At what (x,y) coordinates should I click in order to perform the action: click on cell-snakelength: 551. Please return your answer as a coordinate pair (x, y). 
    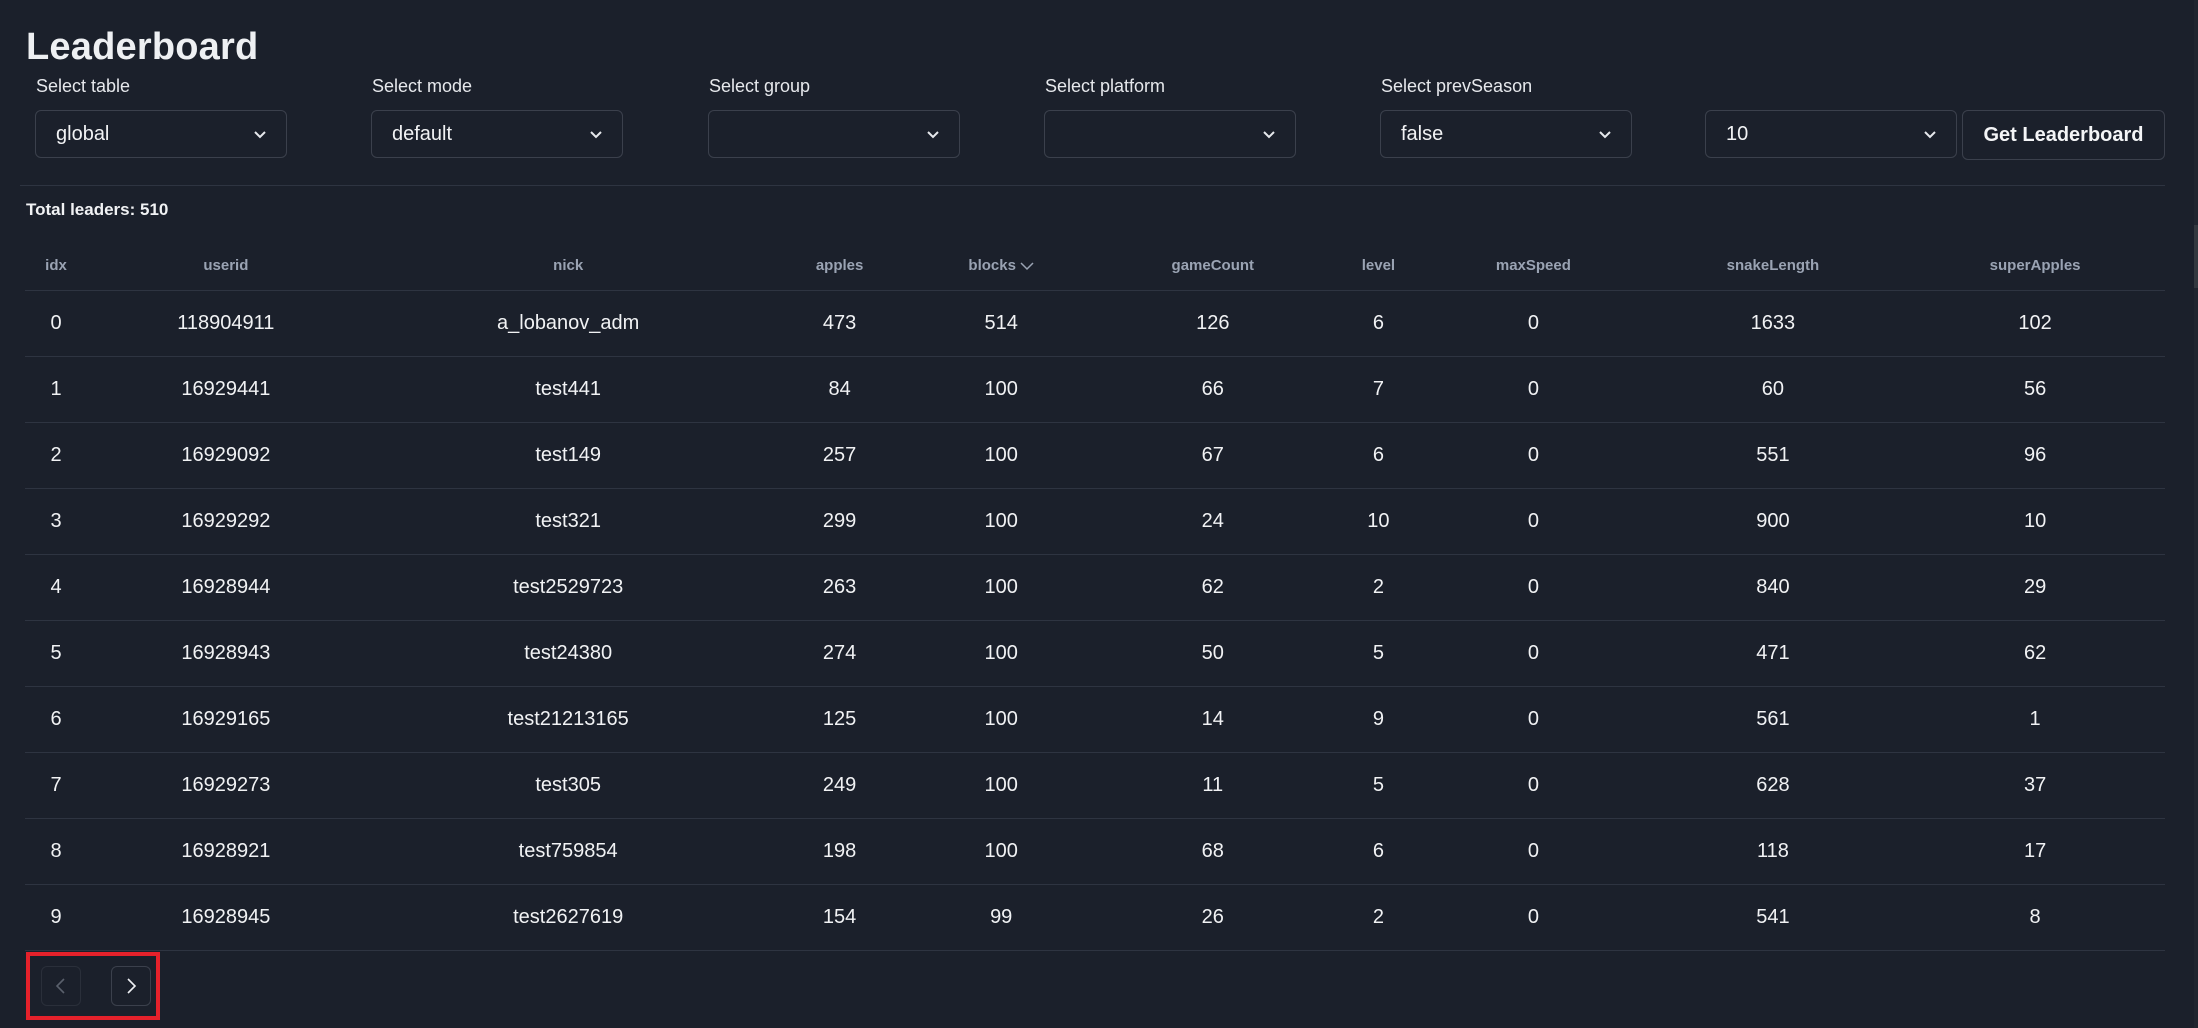
    Looking at the image, I should click on (1773, 455).